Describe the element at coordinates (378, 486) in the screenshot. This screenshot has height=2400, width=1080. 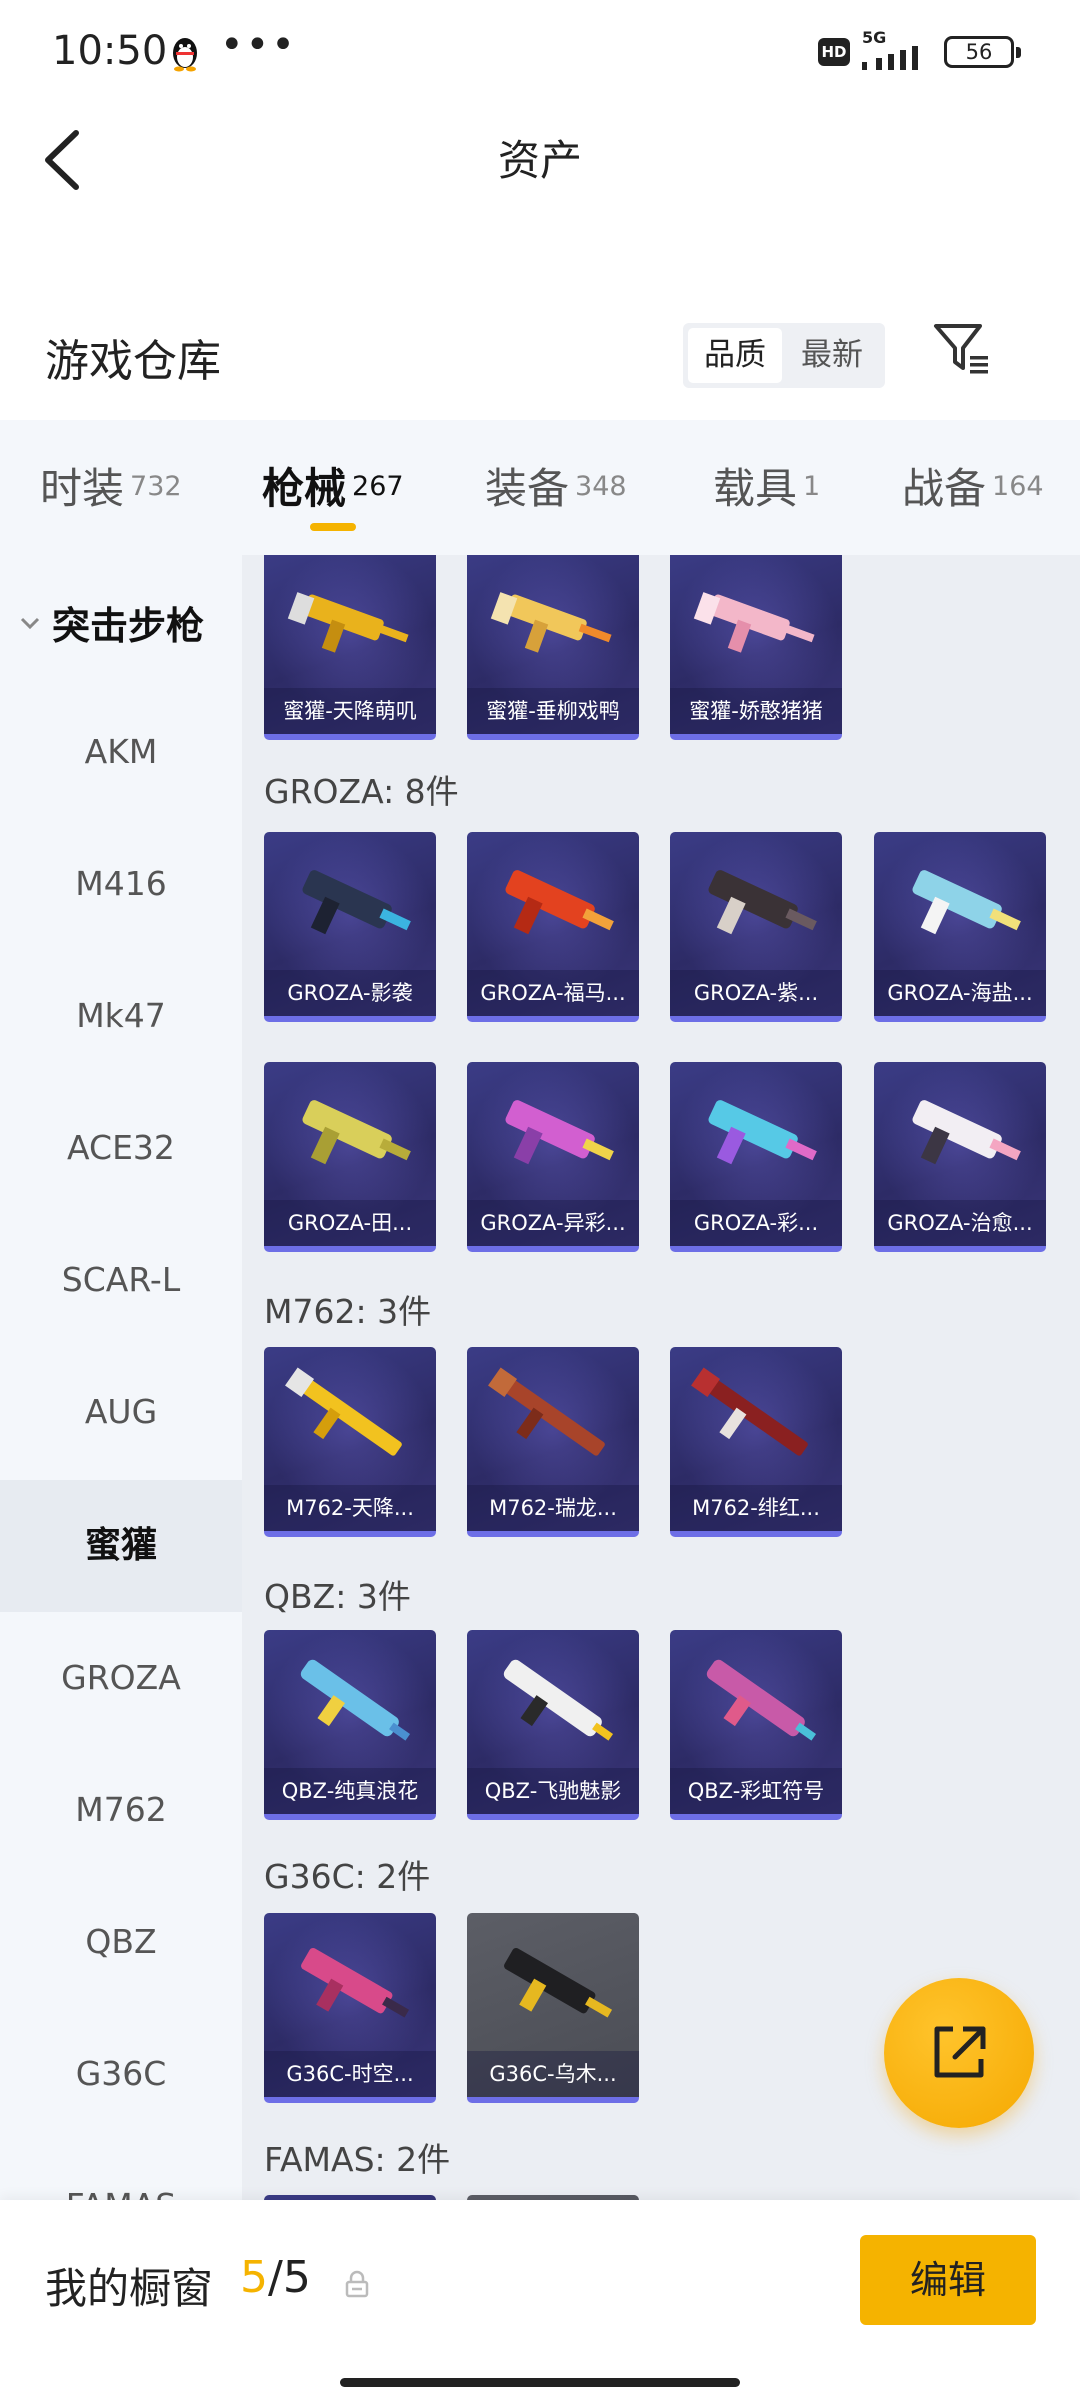
I see `tab-count: 267` at that location.